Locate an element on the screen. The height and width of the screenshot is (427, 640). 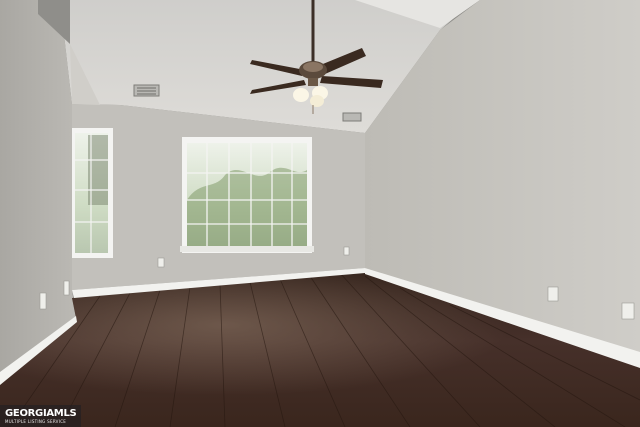
main-window-sill is located at coordinates (247, 249).